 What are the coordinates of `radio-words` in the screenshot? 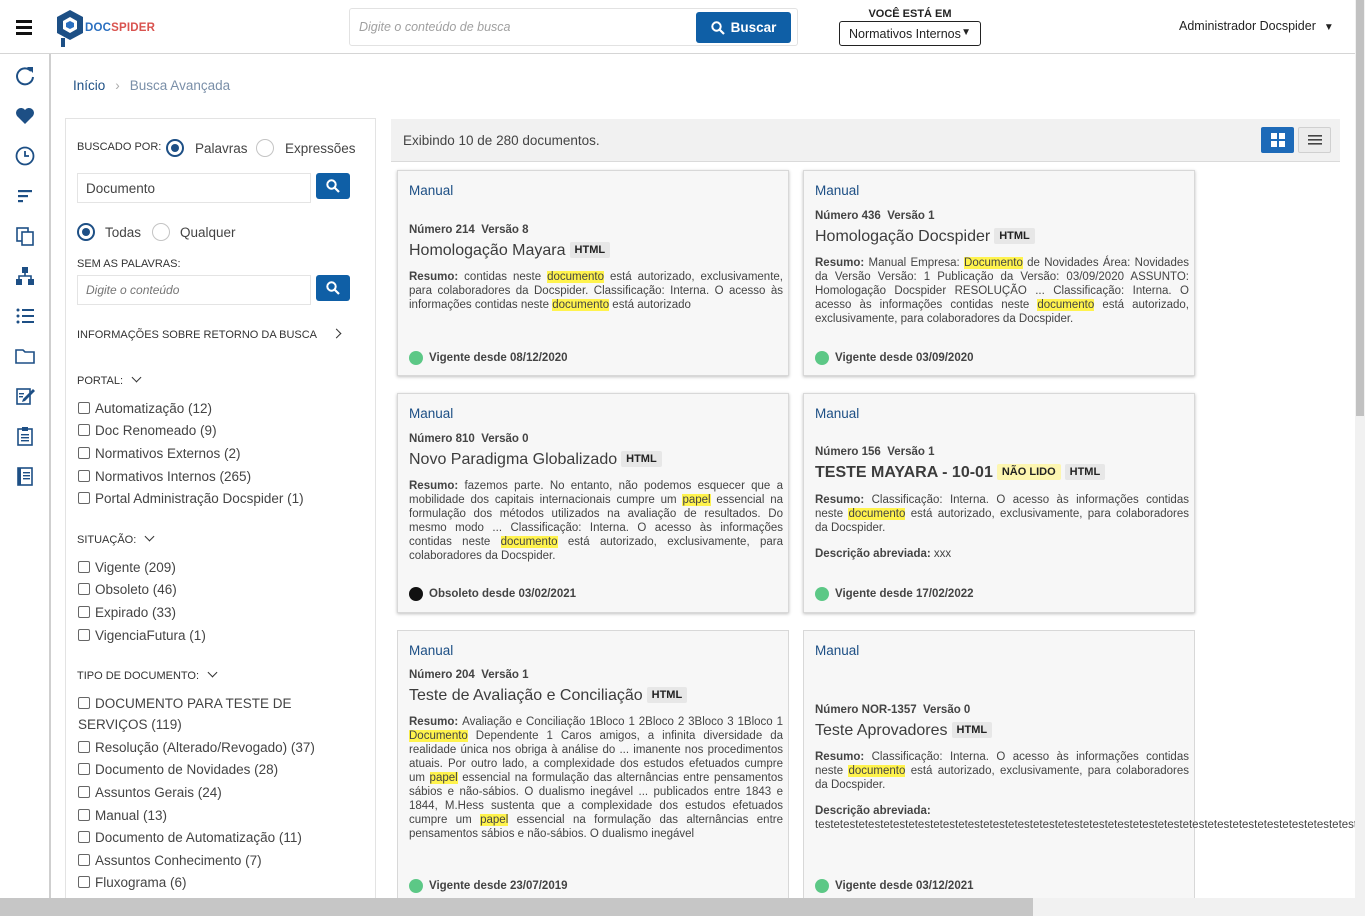 It's located at (175, 148).